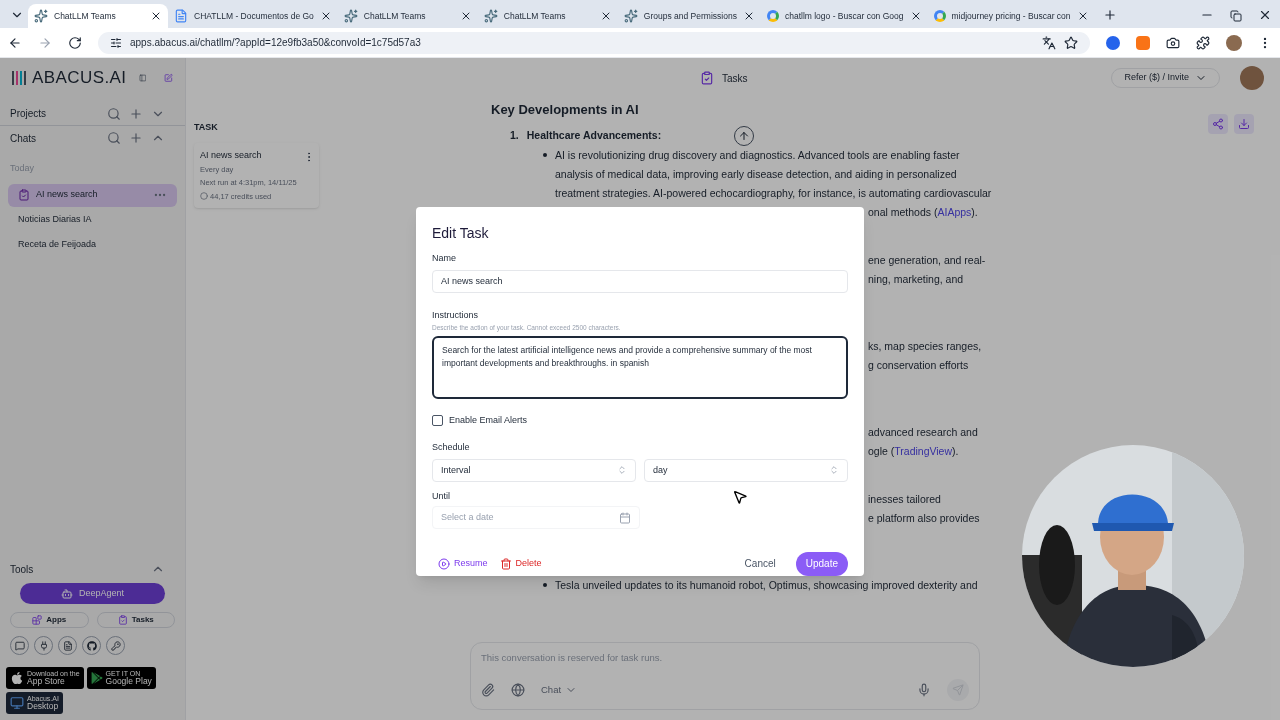 The width and height of the screenshot is (1280, 720). Describe the element at coordinates (92, 593) in the screenshot. I see `deepagent-button: DeepAgent` at that location.